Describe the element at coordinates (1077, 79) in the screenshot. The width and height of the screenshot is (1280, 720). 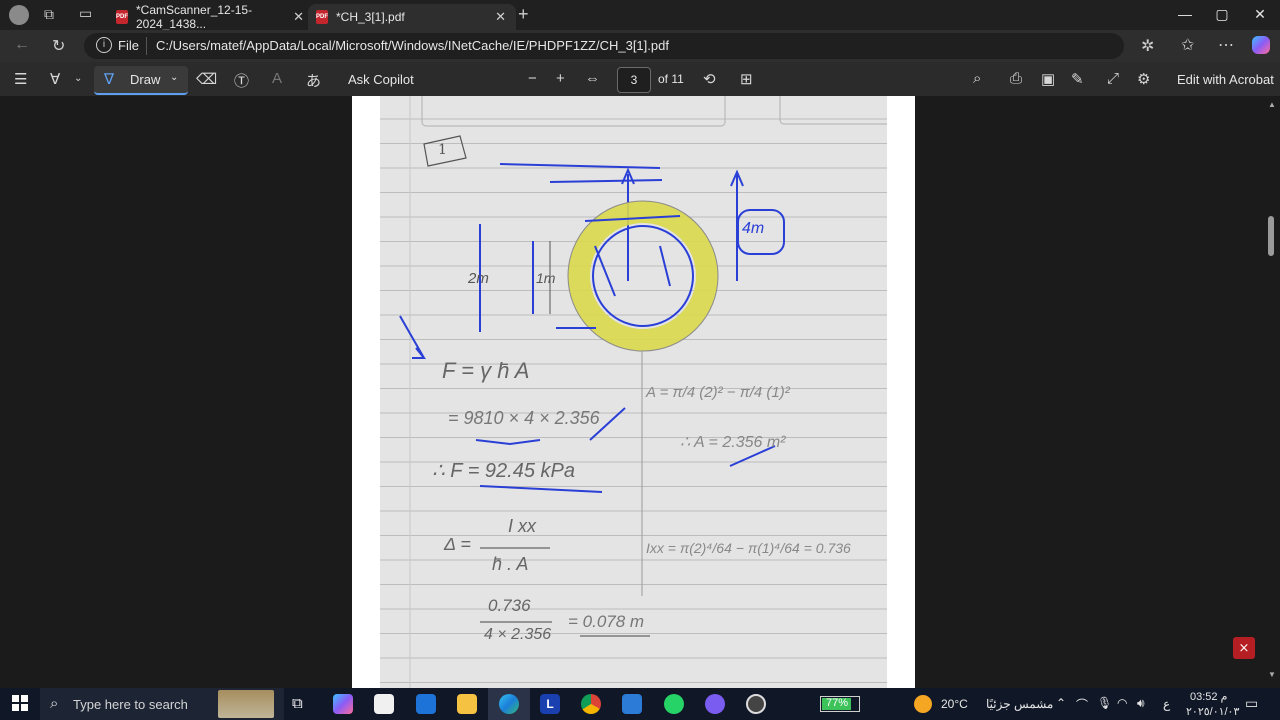
I see `save-as-icon: ✎` at that location.